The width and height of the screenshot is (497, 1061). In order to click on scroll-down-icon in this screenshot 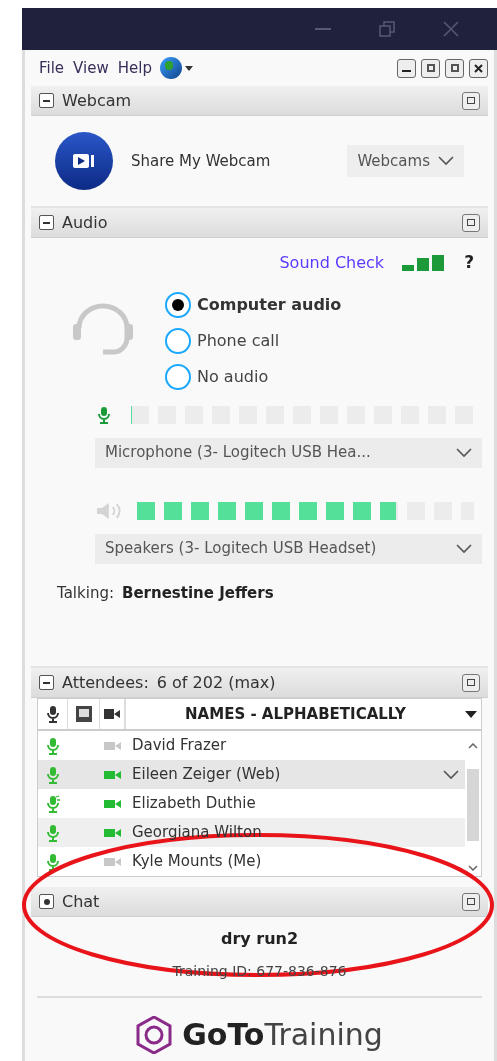, I will do `click(473, 868)`.